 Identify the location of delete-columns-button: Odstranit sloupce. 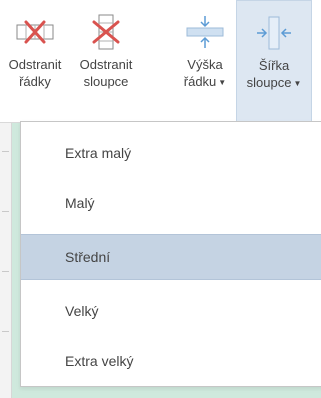
(106, 52).